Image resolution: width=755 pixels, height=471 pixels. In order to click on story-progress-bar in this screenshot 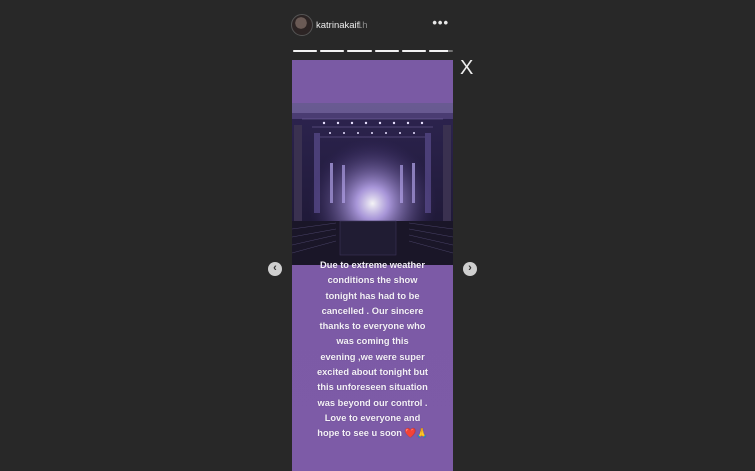, I will do `click(373, 51)`.